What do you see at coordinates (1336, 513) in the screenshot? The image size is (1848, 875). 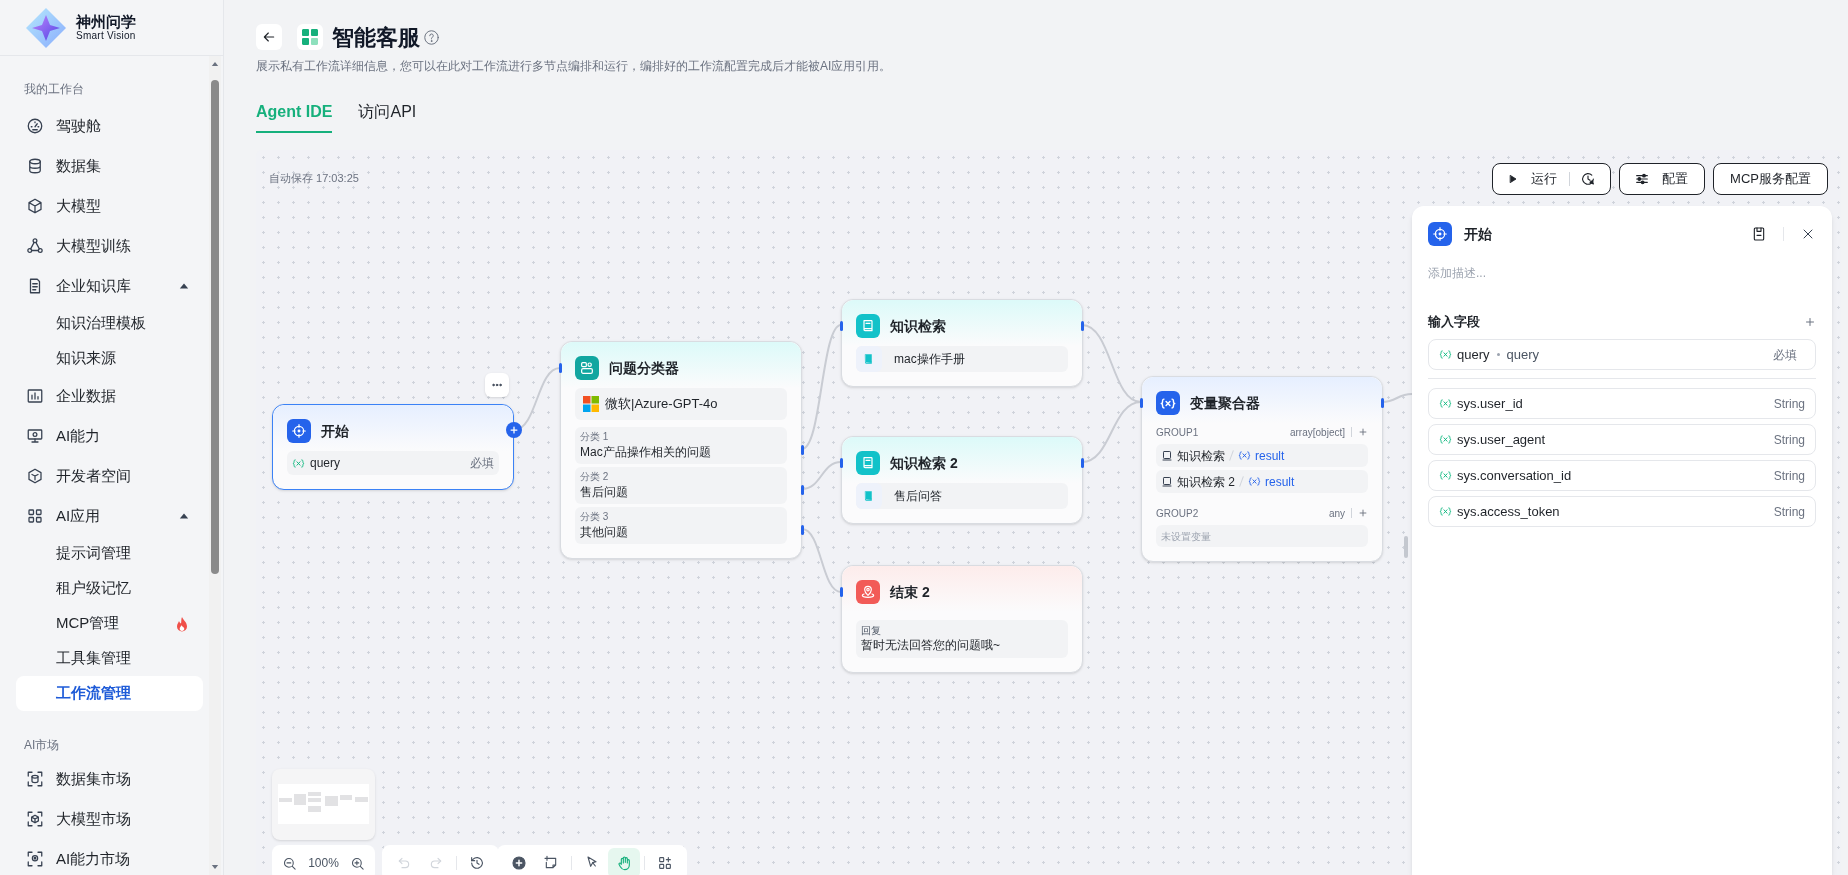 I see `group-type: any` at bounding box center [1336, 513].